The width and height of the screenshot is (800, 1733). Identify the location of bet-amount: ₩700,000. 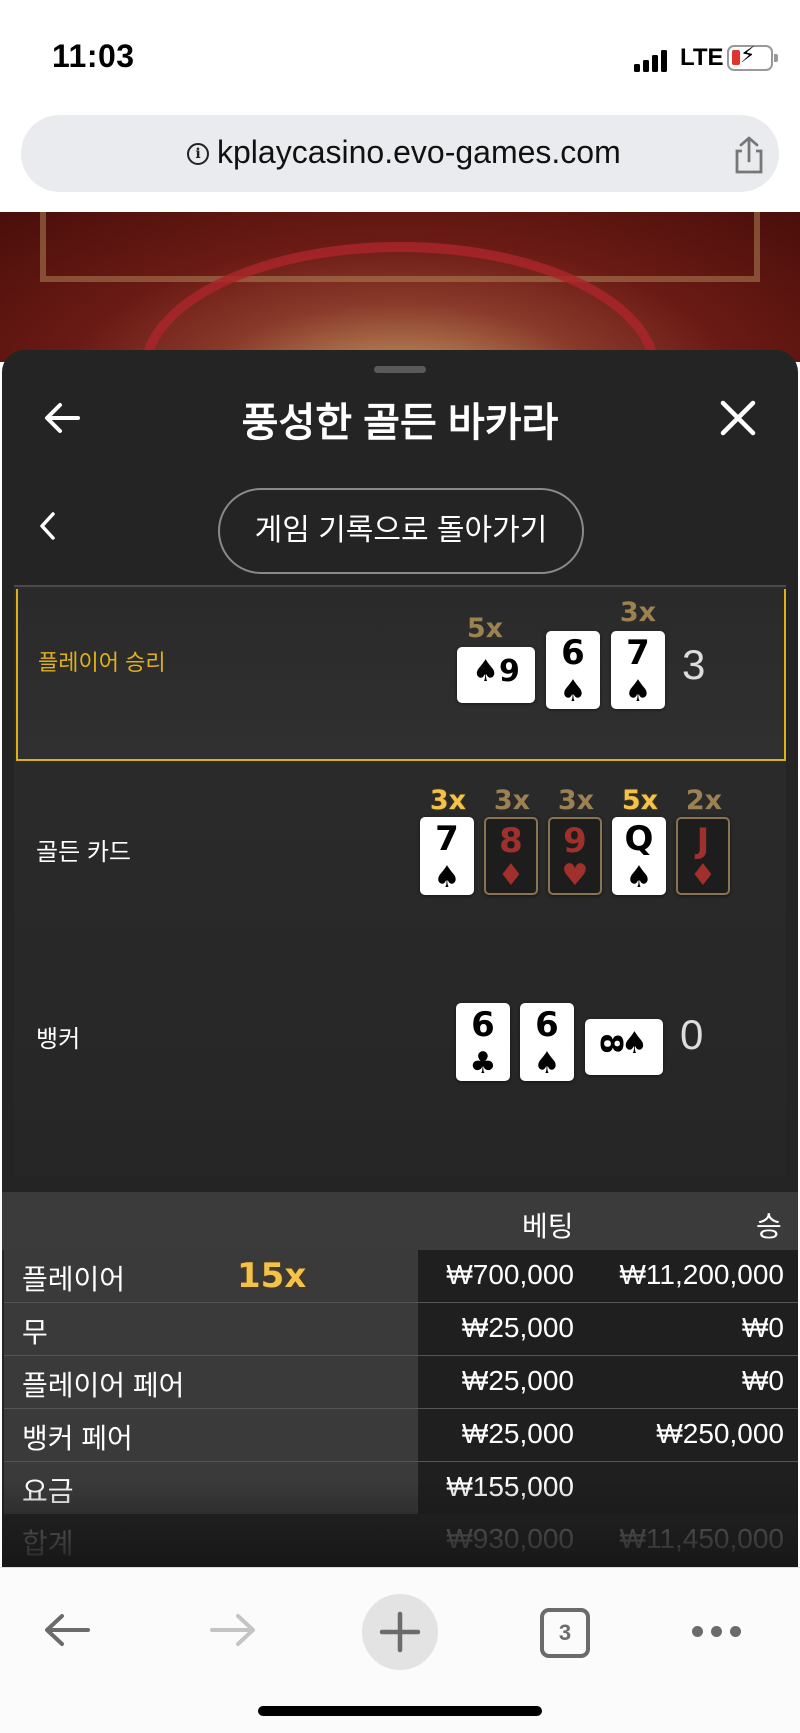
(510, 1274).